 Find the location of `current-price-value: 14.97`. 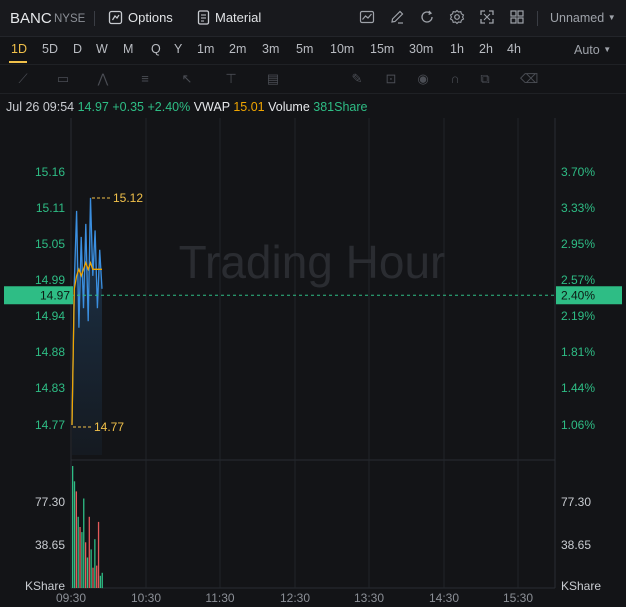

current-price-value: 14.97 is located at coordinates (55, 295).